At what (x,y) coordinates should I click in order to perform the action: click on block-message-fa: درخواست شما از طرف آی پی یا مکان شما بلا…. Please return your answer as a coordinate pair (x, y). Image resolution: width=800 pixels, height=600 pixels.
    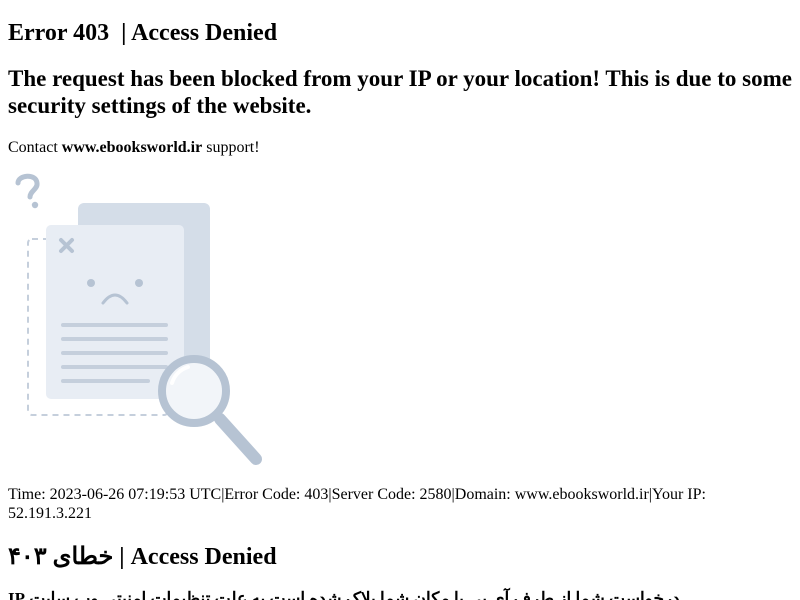
    Looking at the image, I should click on (344, 594).